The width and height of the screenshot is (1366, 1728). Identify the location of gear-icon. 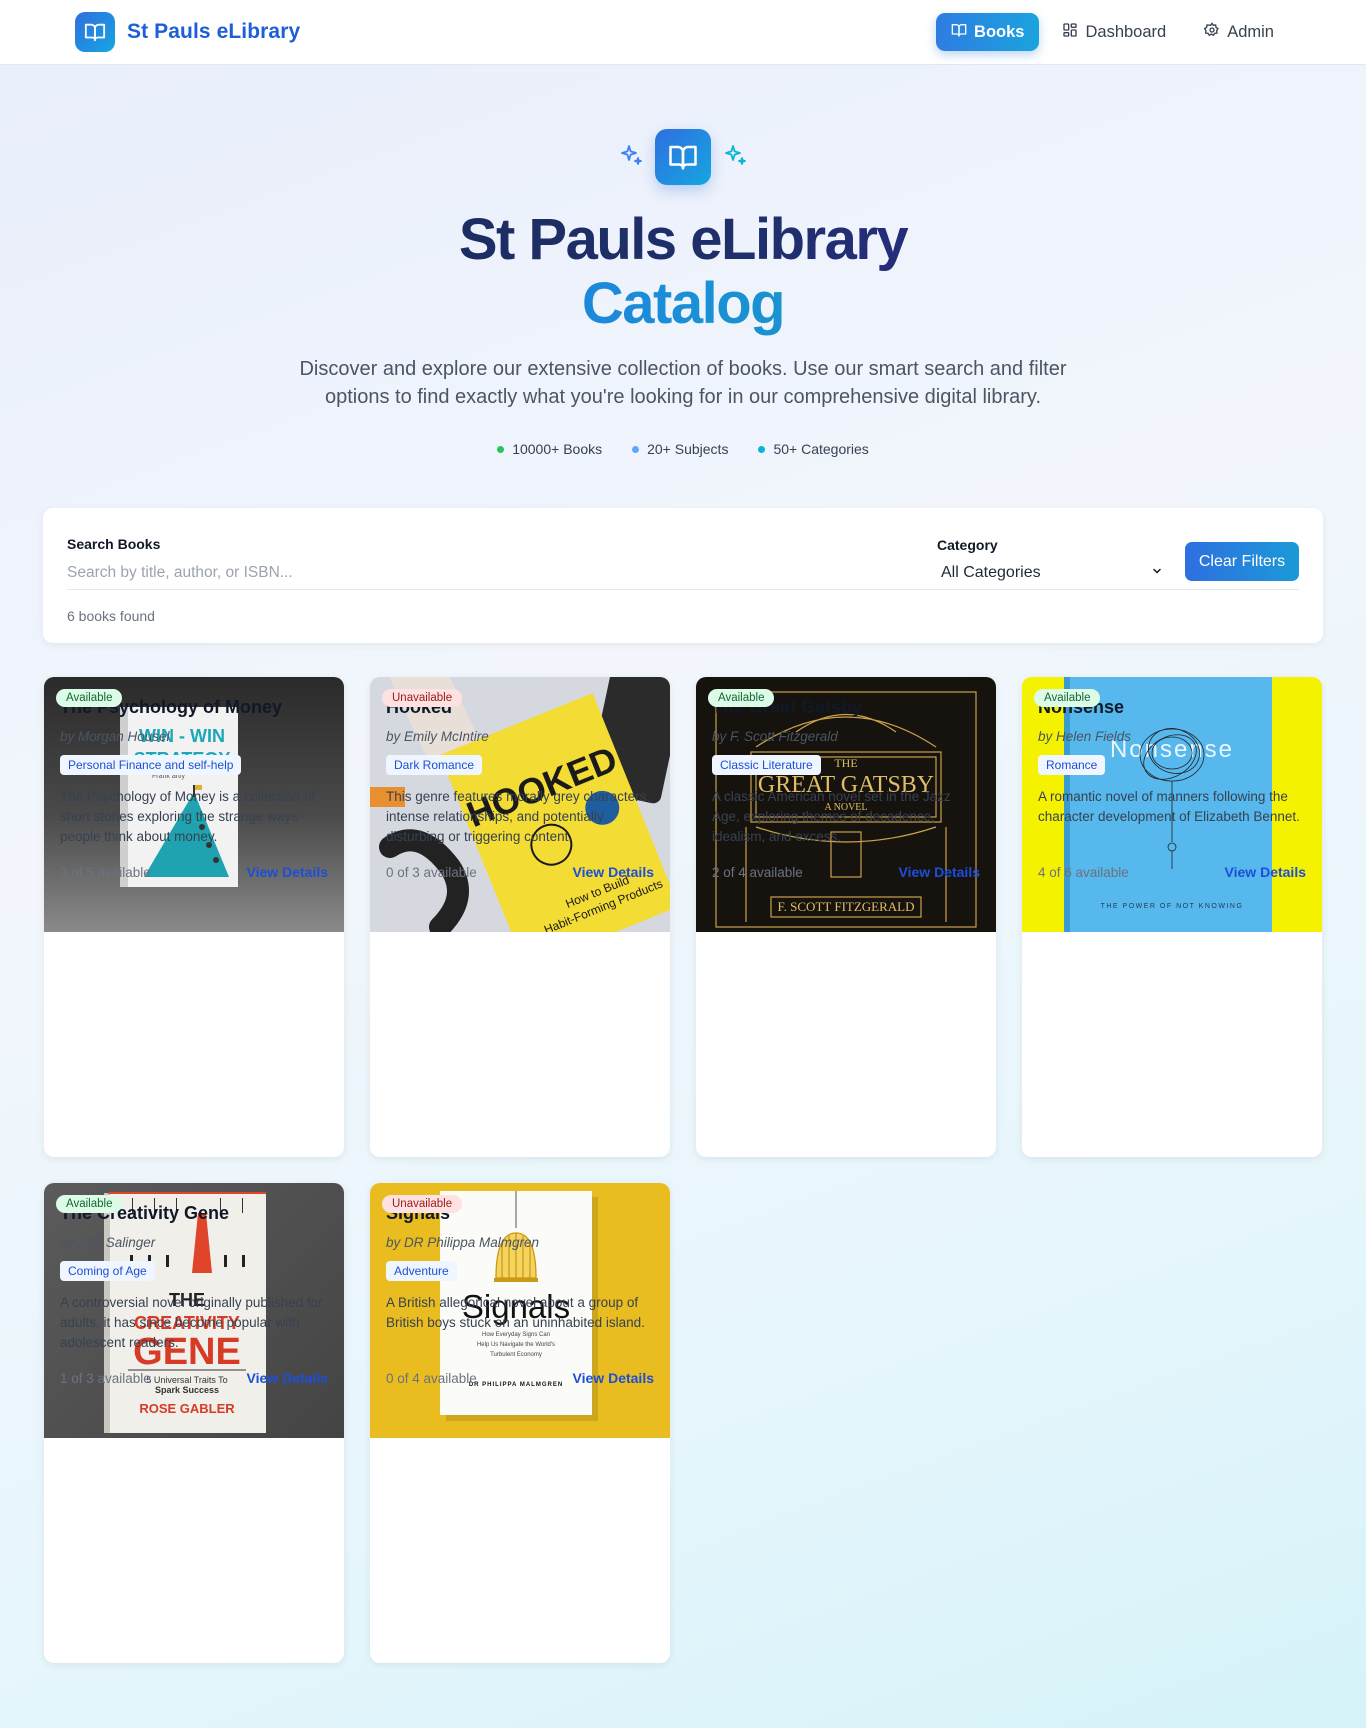
(1211, 32).